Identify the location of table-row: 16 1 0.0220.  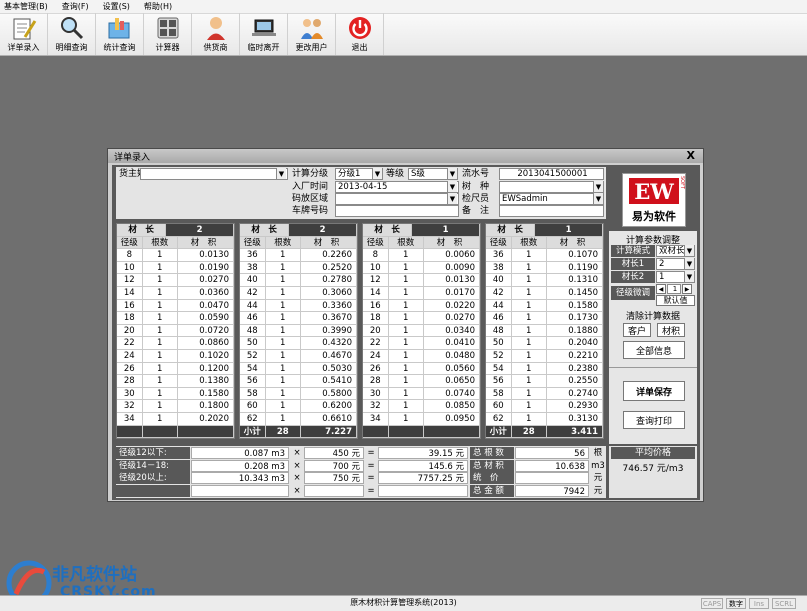
(421, 306).